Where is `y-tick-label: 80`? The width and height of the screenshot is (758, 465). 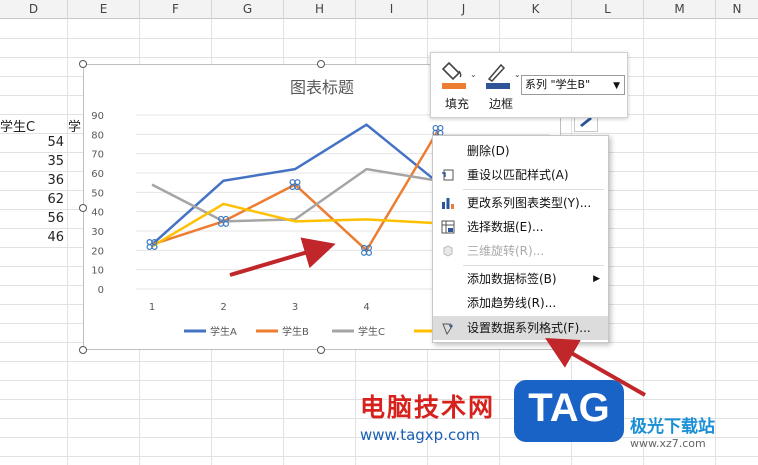
y-tick-label: 80 is located at coordinates (97, 135).